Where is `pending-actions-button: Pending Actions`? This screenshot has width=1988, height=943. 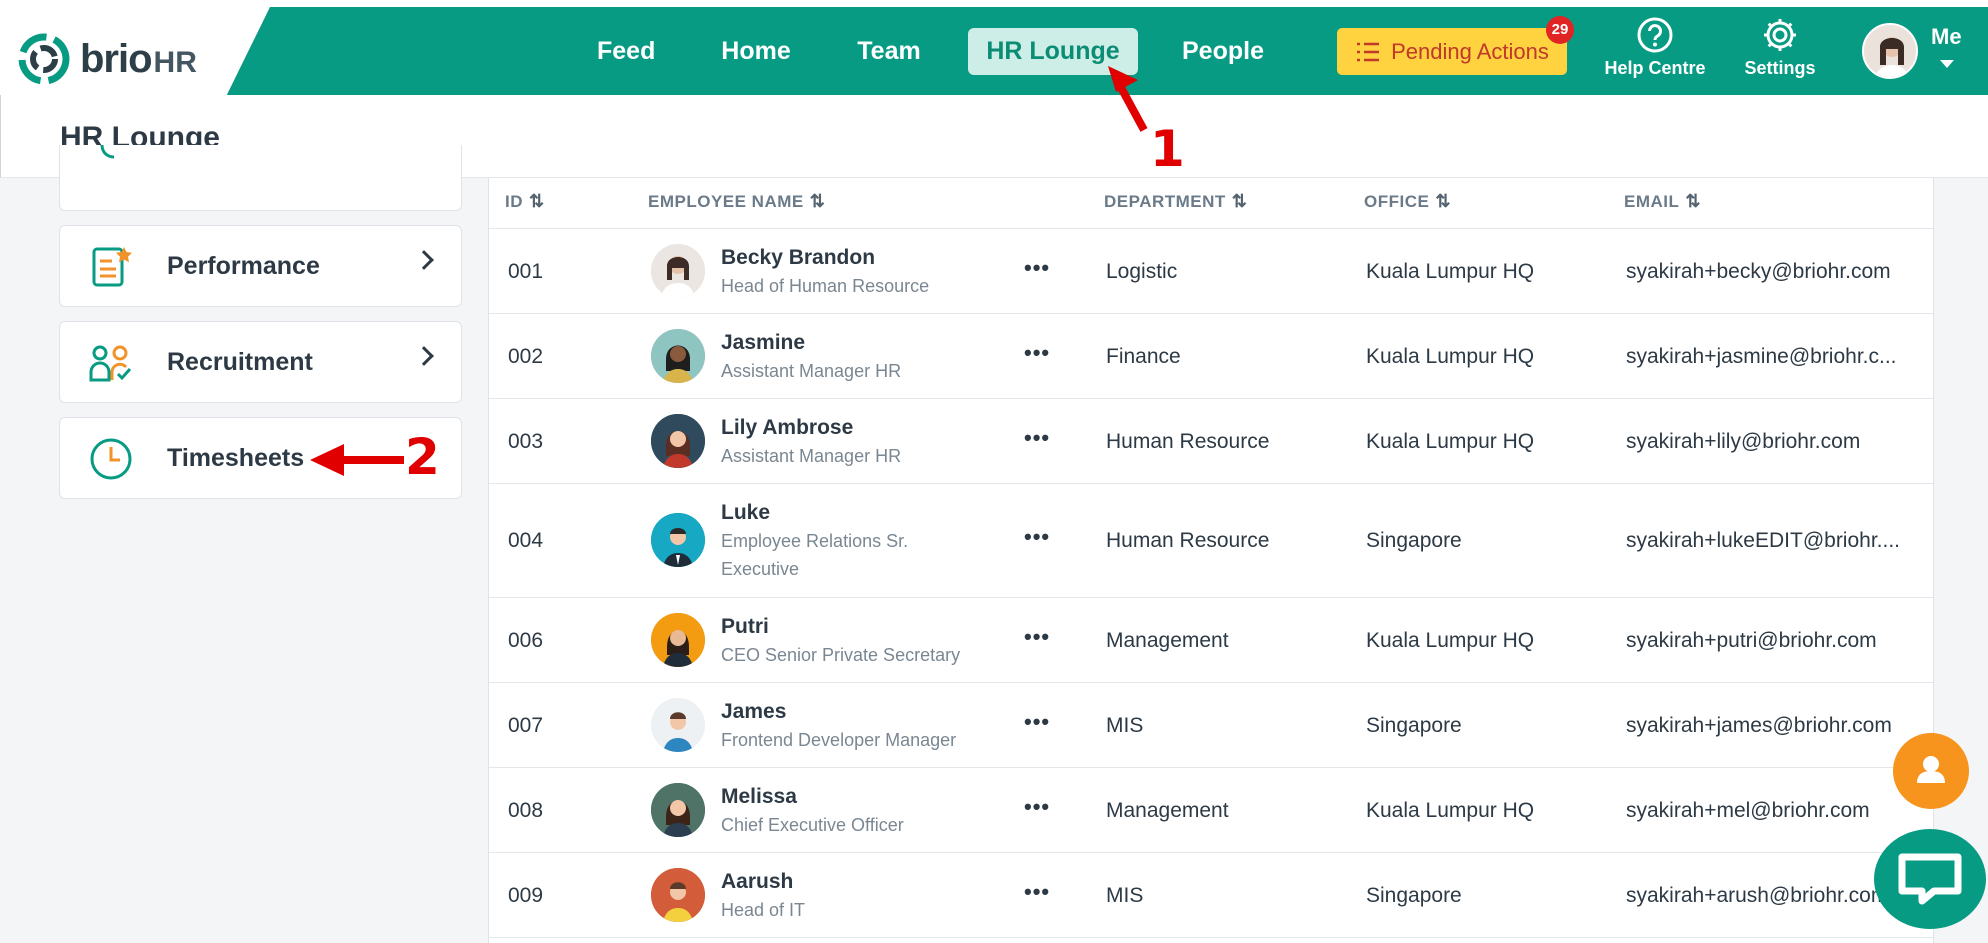
pending-actions-button: Pending Actions is located at coordinates (1452, 51).